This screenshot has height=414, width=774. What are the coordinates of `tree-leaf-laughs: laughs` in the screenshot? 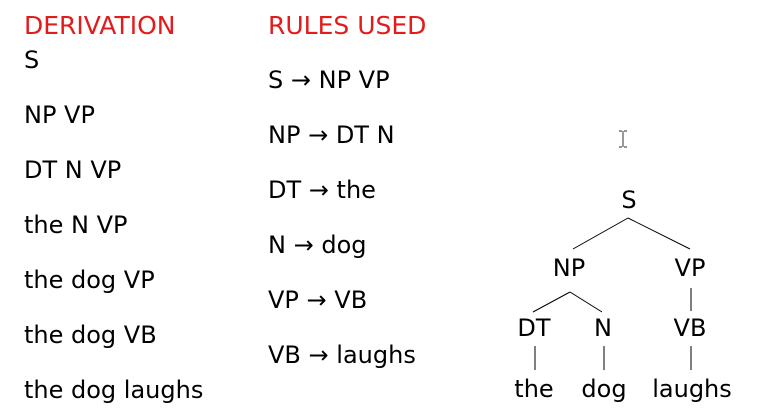 It's located at (692, 389).